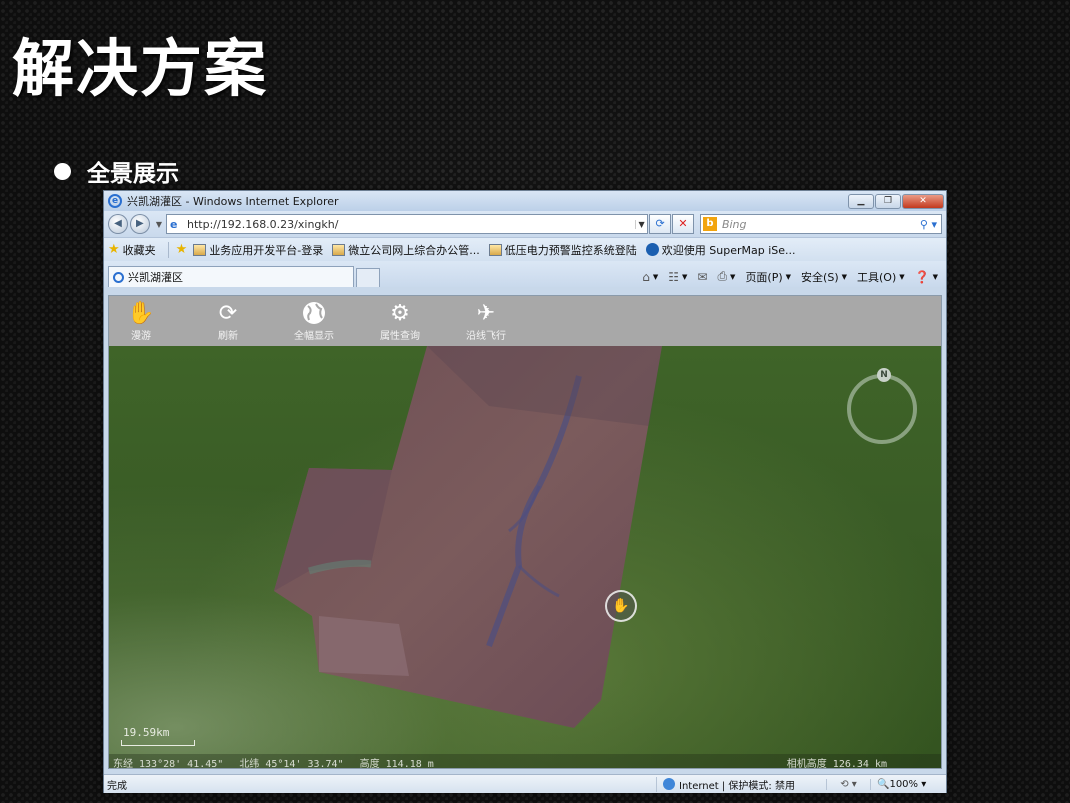 The width and height of the screenshot is (1070, 803). What do you see at coordinates (141, 313) in the screenshot?
I see `hand-icon: ✋` at bounding box center [141, 313].